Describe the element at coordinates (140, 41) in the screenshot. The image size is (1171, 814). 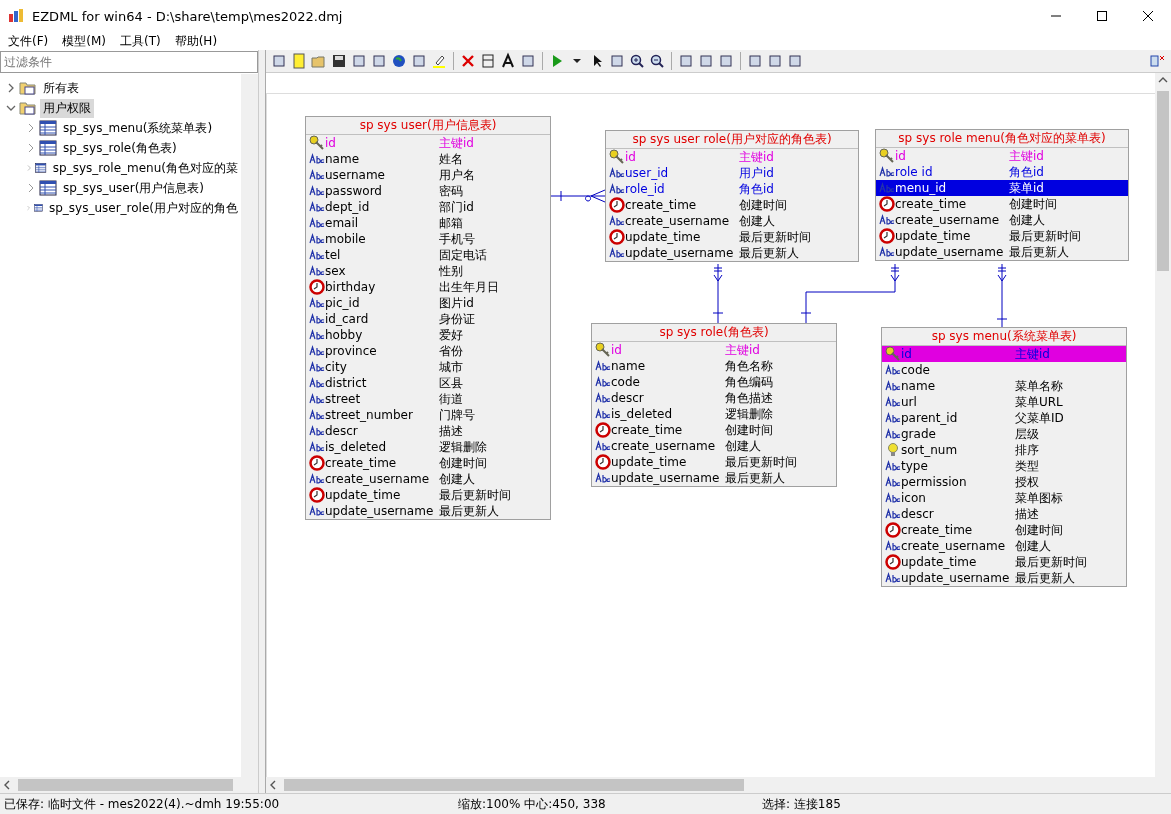
I see `menu-item: 工具(T)` at that location.